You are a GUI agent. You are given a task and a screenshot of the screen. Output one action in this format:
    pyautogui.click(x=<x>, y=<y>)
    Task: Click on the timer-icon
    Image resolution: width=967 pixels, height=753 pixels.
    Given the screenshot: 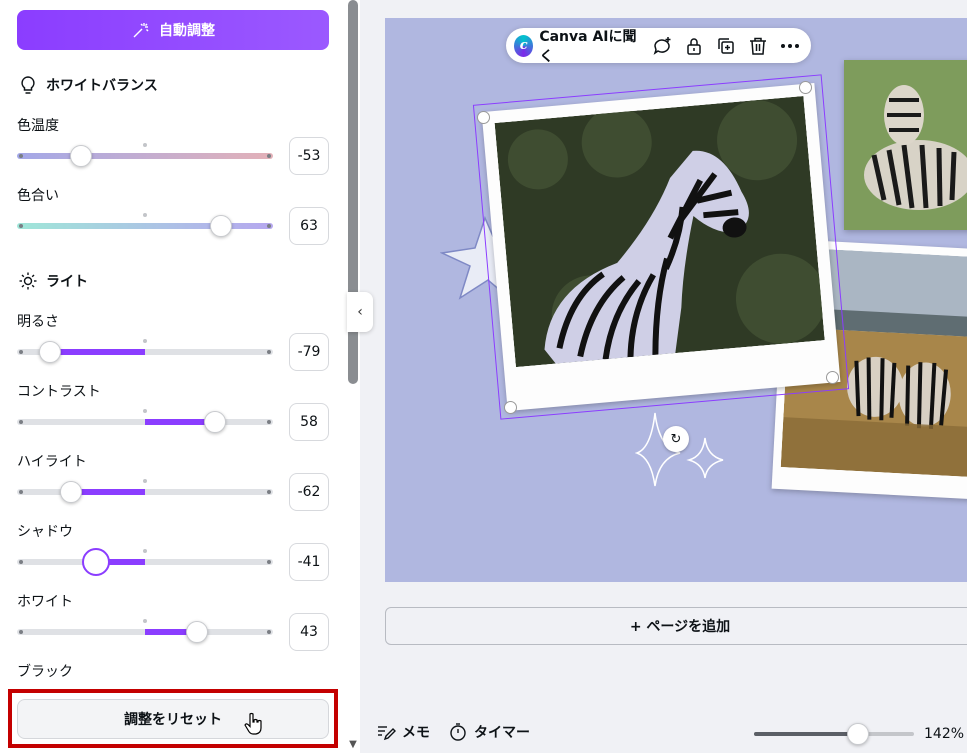 What is the action you would take?
    pyautogui.click(x=458, y=732)
    